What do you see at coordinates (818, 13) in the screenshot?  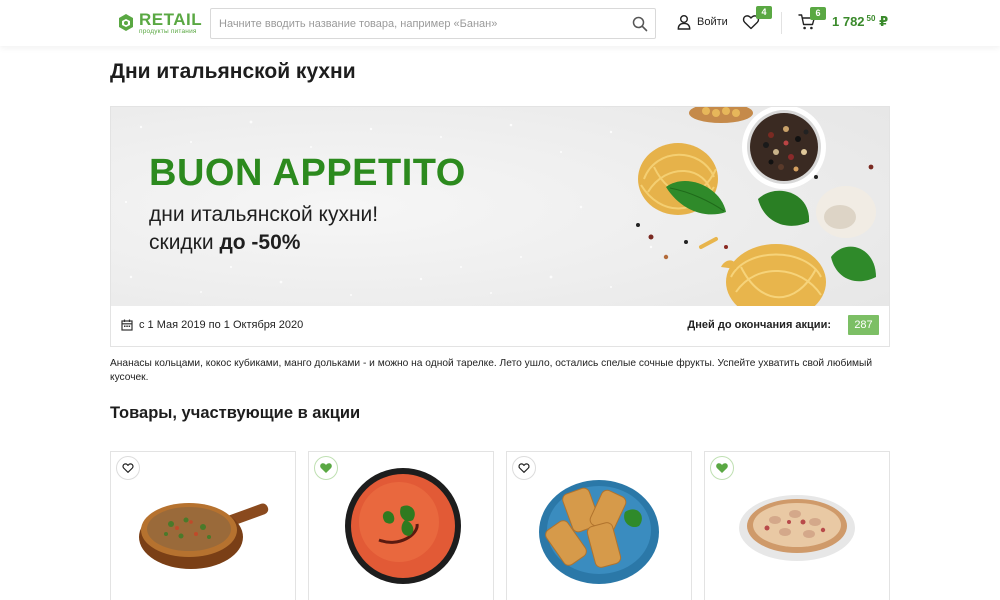 I see `cart-count-badge: 6` at bounding box center [818, 13].